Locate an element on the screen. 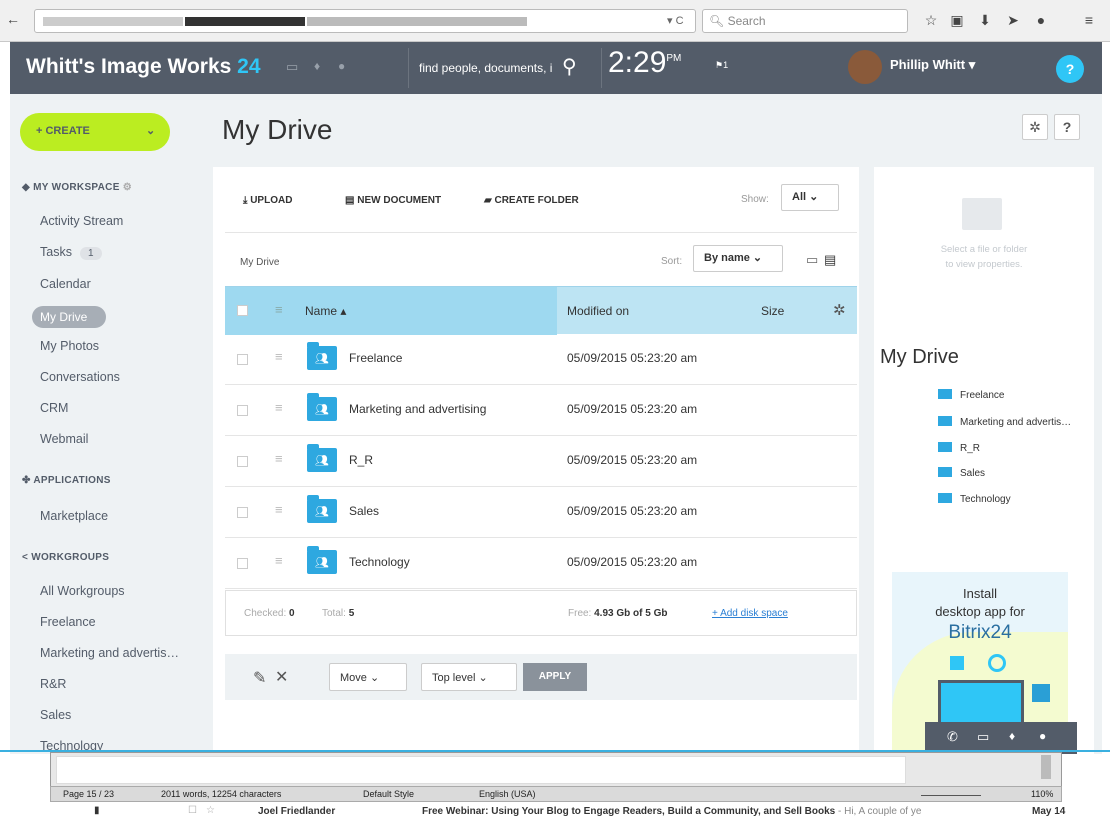 The width and height of the screenshot is (1110, 822). page-style: Default Style is located at coordinates (388, 794).